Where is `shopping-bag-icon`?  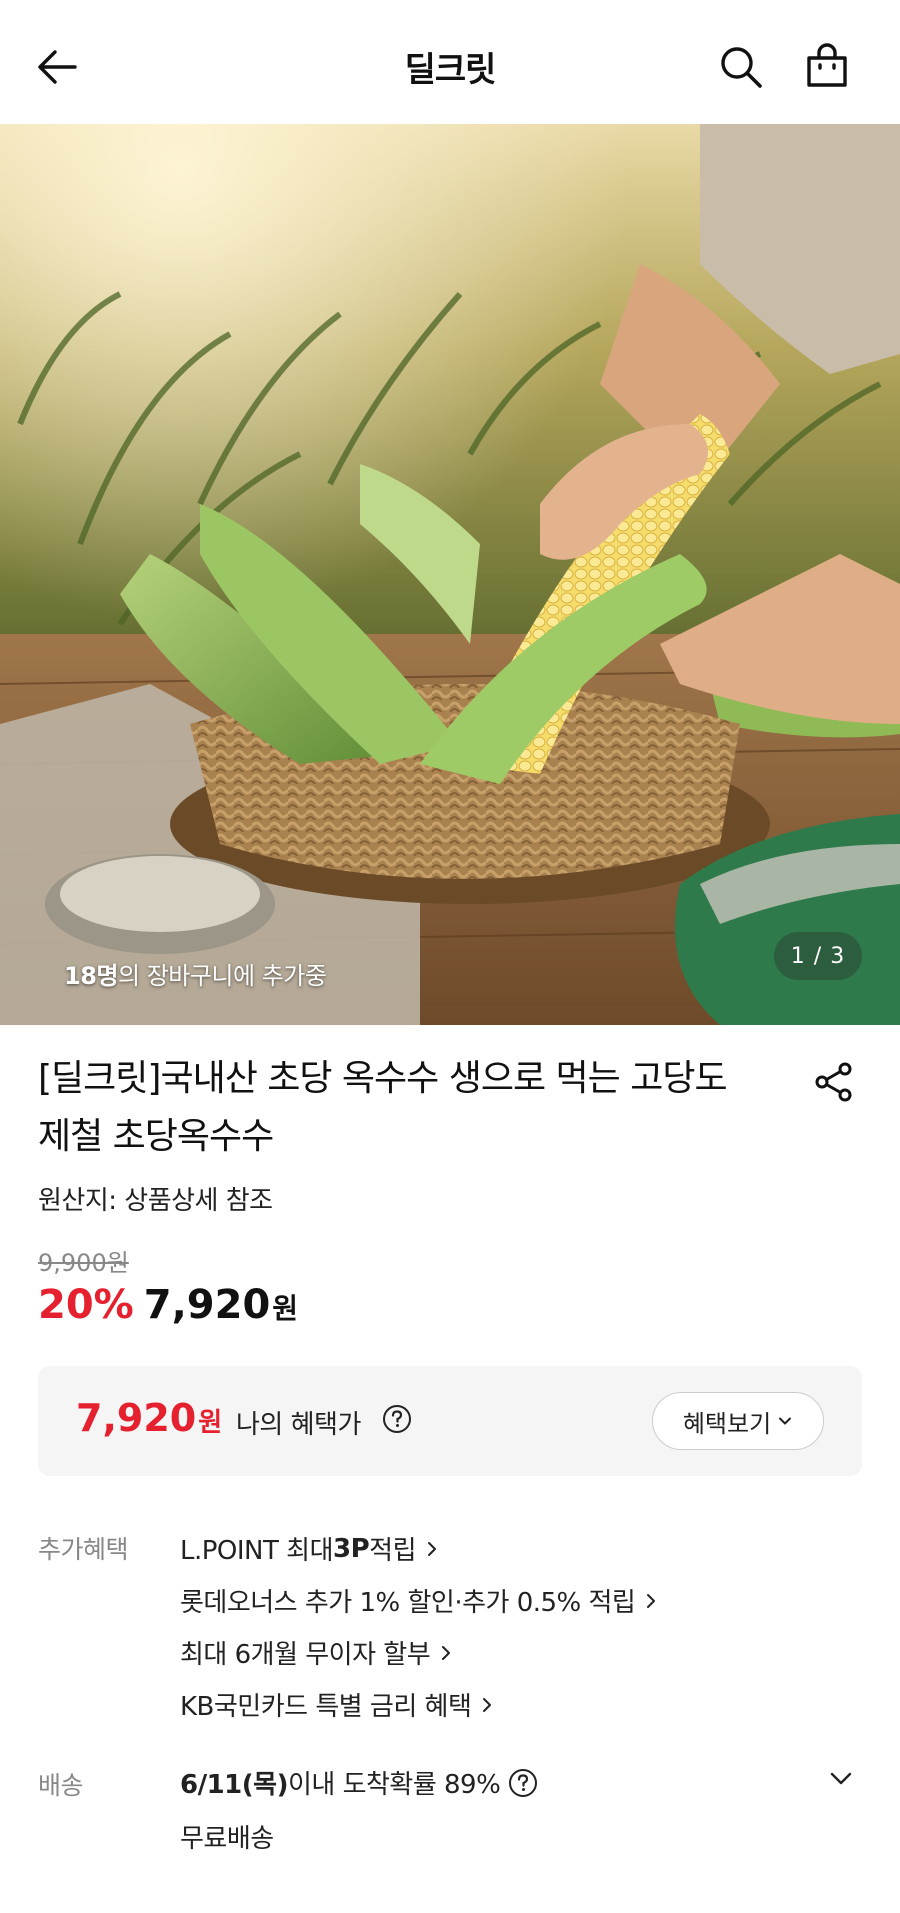 shopping-bag-icon is located at coordinates (827, 65).